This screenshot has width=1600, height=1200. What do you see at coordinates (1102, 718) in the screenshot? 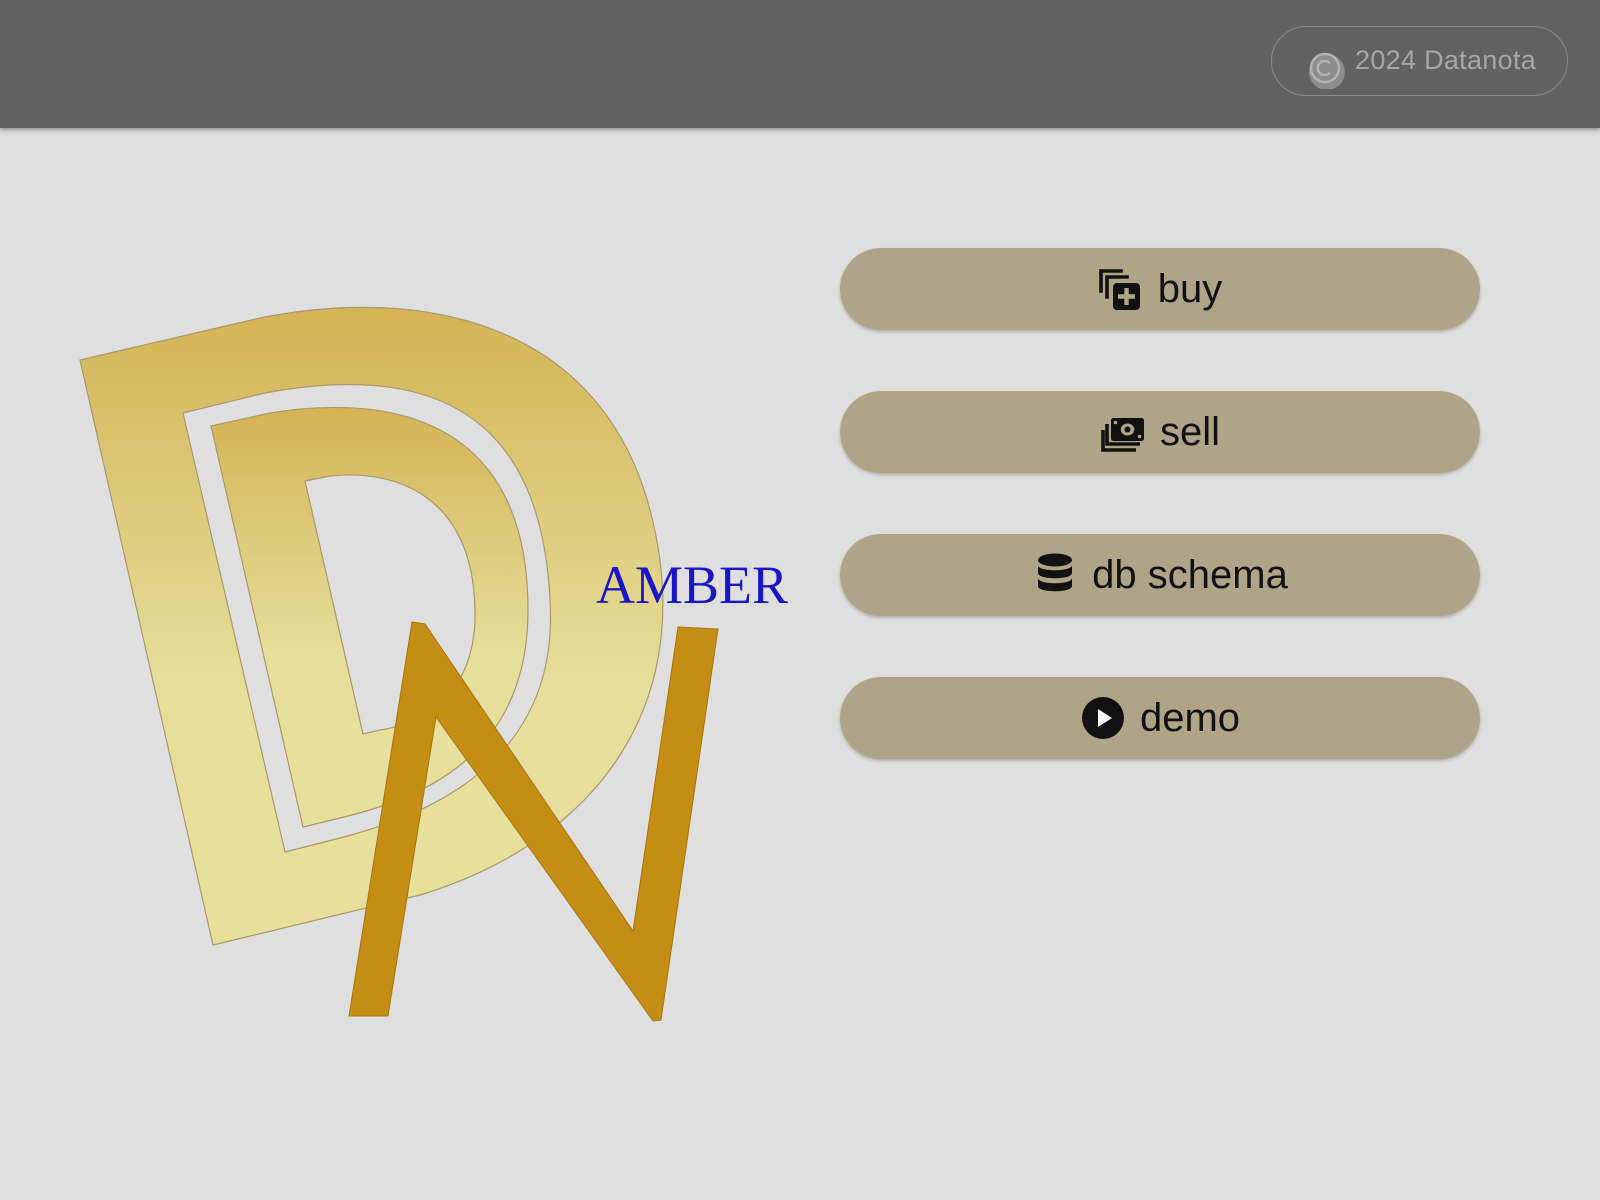
I see `play-circle-icon` at bounding box center [1102, 718].